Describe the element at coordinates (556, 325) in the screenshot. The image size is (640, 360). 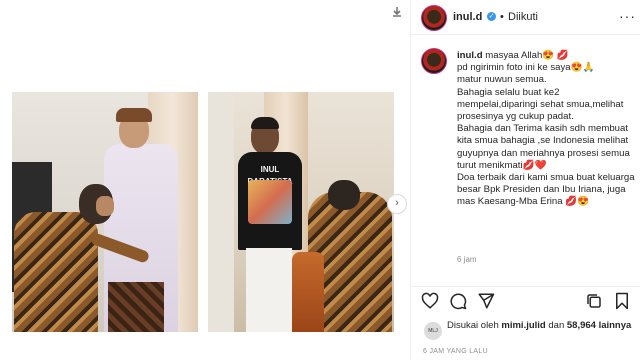
I see `likes-mid: dan` at that location.